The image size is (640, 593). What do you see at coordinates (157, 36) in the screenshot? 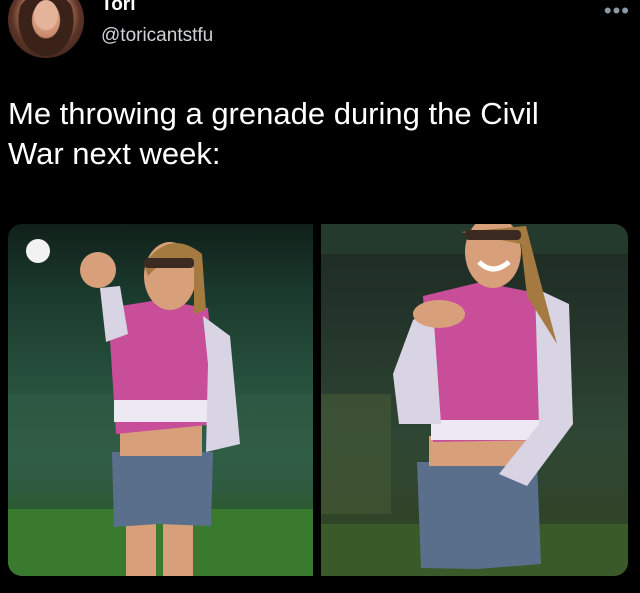
I see `author-handle: @toricantstfu` at bounding box center [157, 36].